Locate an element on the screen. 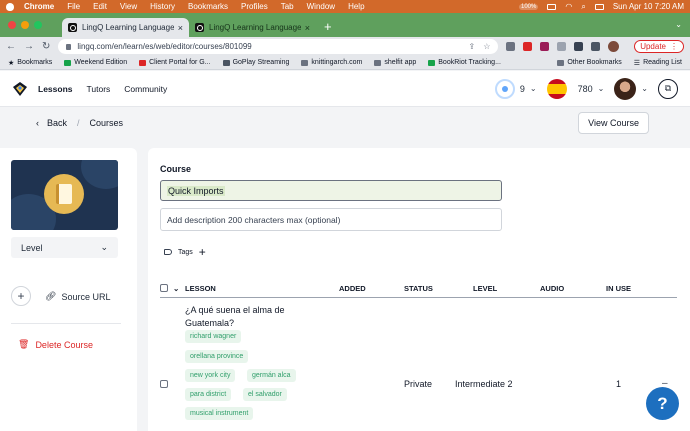  tag-chip: para district is located at coordinates (208, 394).